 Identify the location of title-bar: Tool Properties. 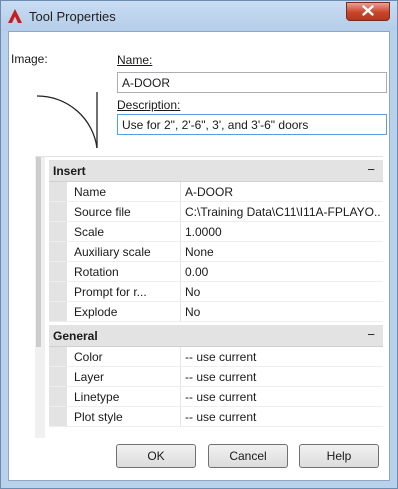
(199, 16).